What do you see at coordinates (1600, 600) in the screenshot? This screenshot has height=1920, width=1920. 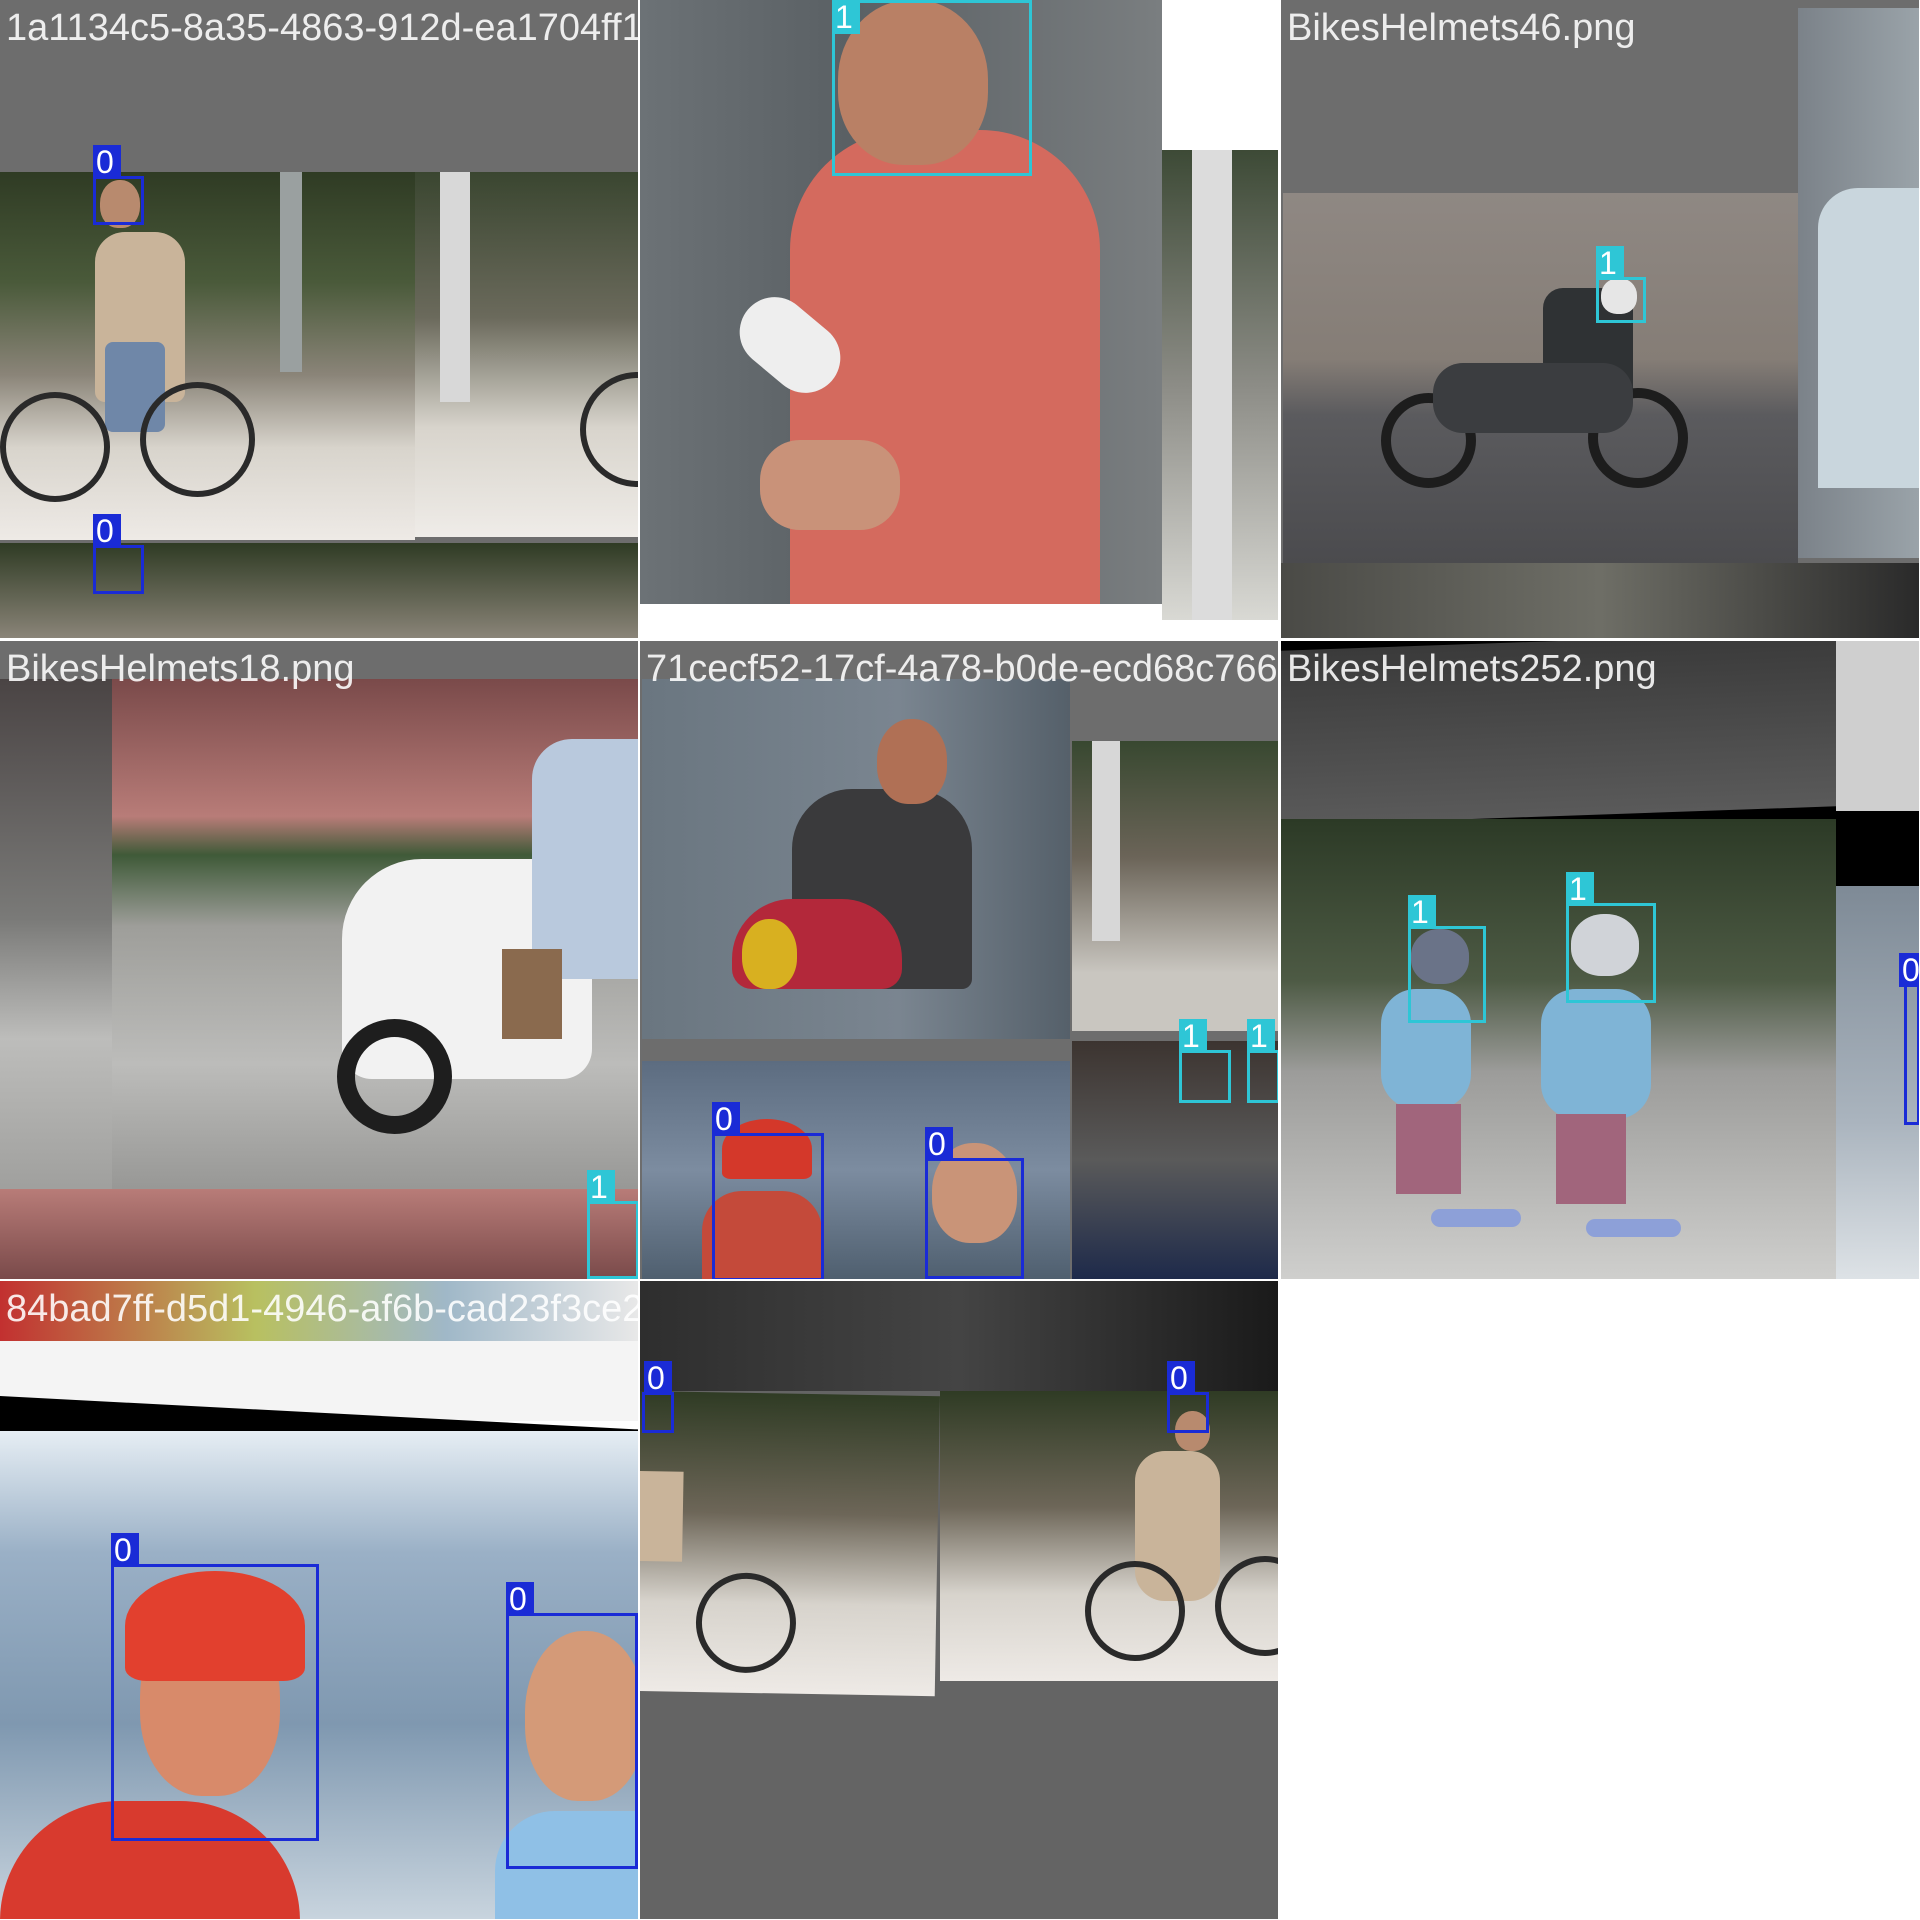 I see `bottom-strip` at bounding box center [1600, 600].